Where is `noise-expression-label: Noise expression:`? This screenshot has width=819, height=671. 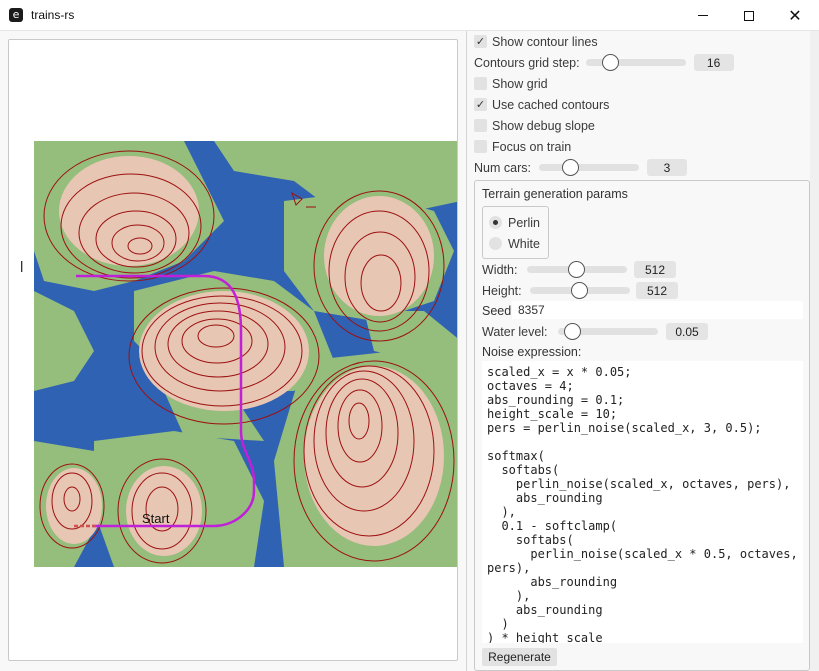
noise-expression-label: Noise expression: is located at coordinates (532, 351).